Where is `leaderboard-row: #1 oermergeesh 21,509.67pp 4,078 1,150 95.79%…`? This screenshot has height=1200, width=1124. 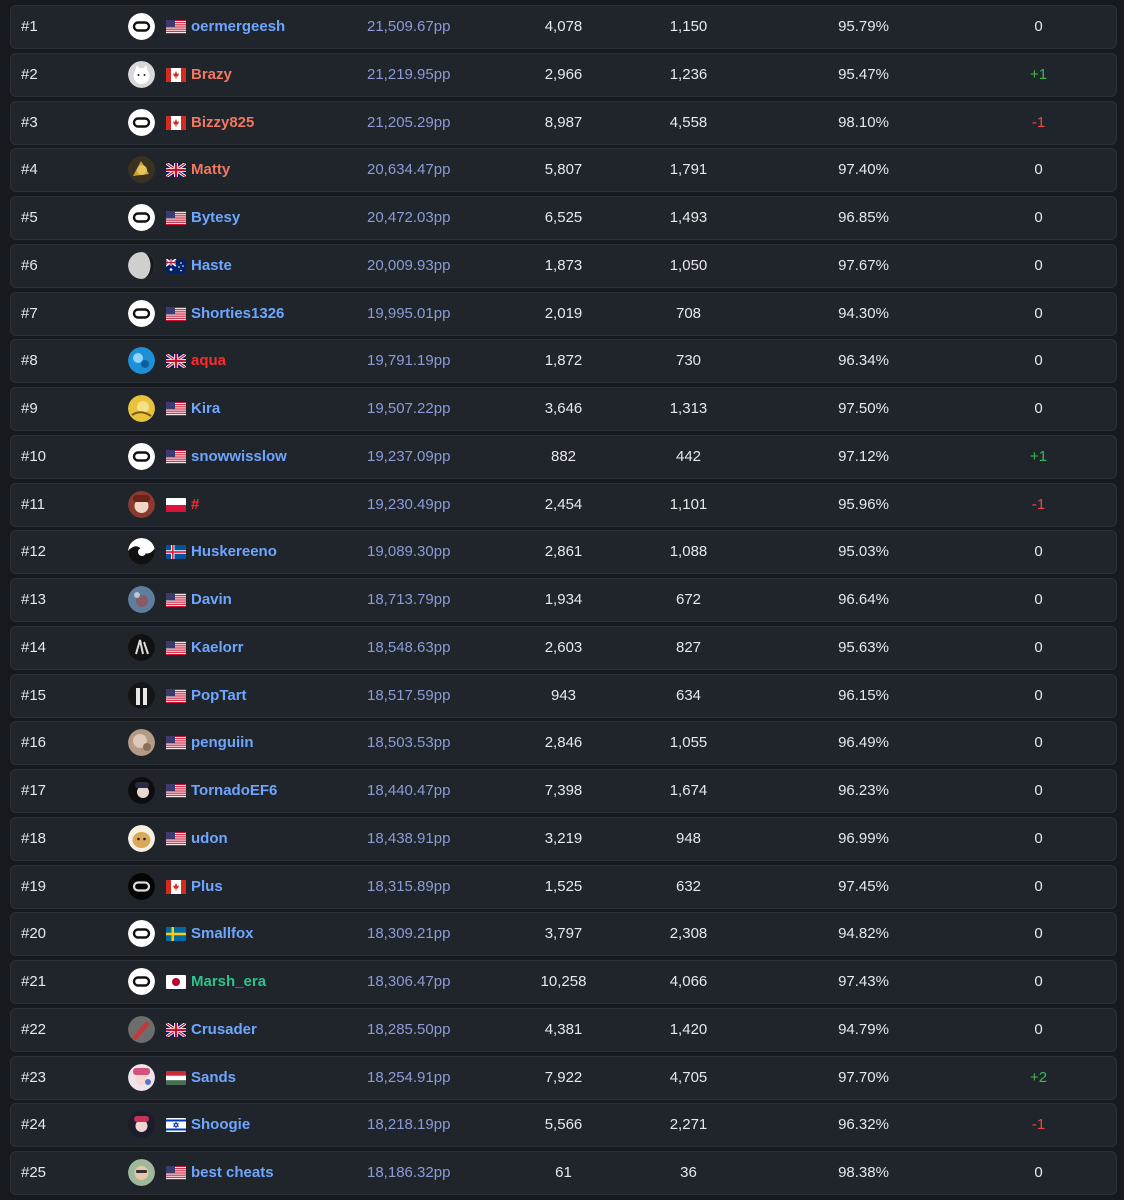
leaderboard-row: #1 oermergeesh 21,509.67pp 4,078 1,150 95.79%… is located at coordinates (563, 27).